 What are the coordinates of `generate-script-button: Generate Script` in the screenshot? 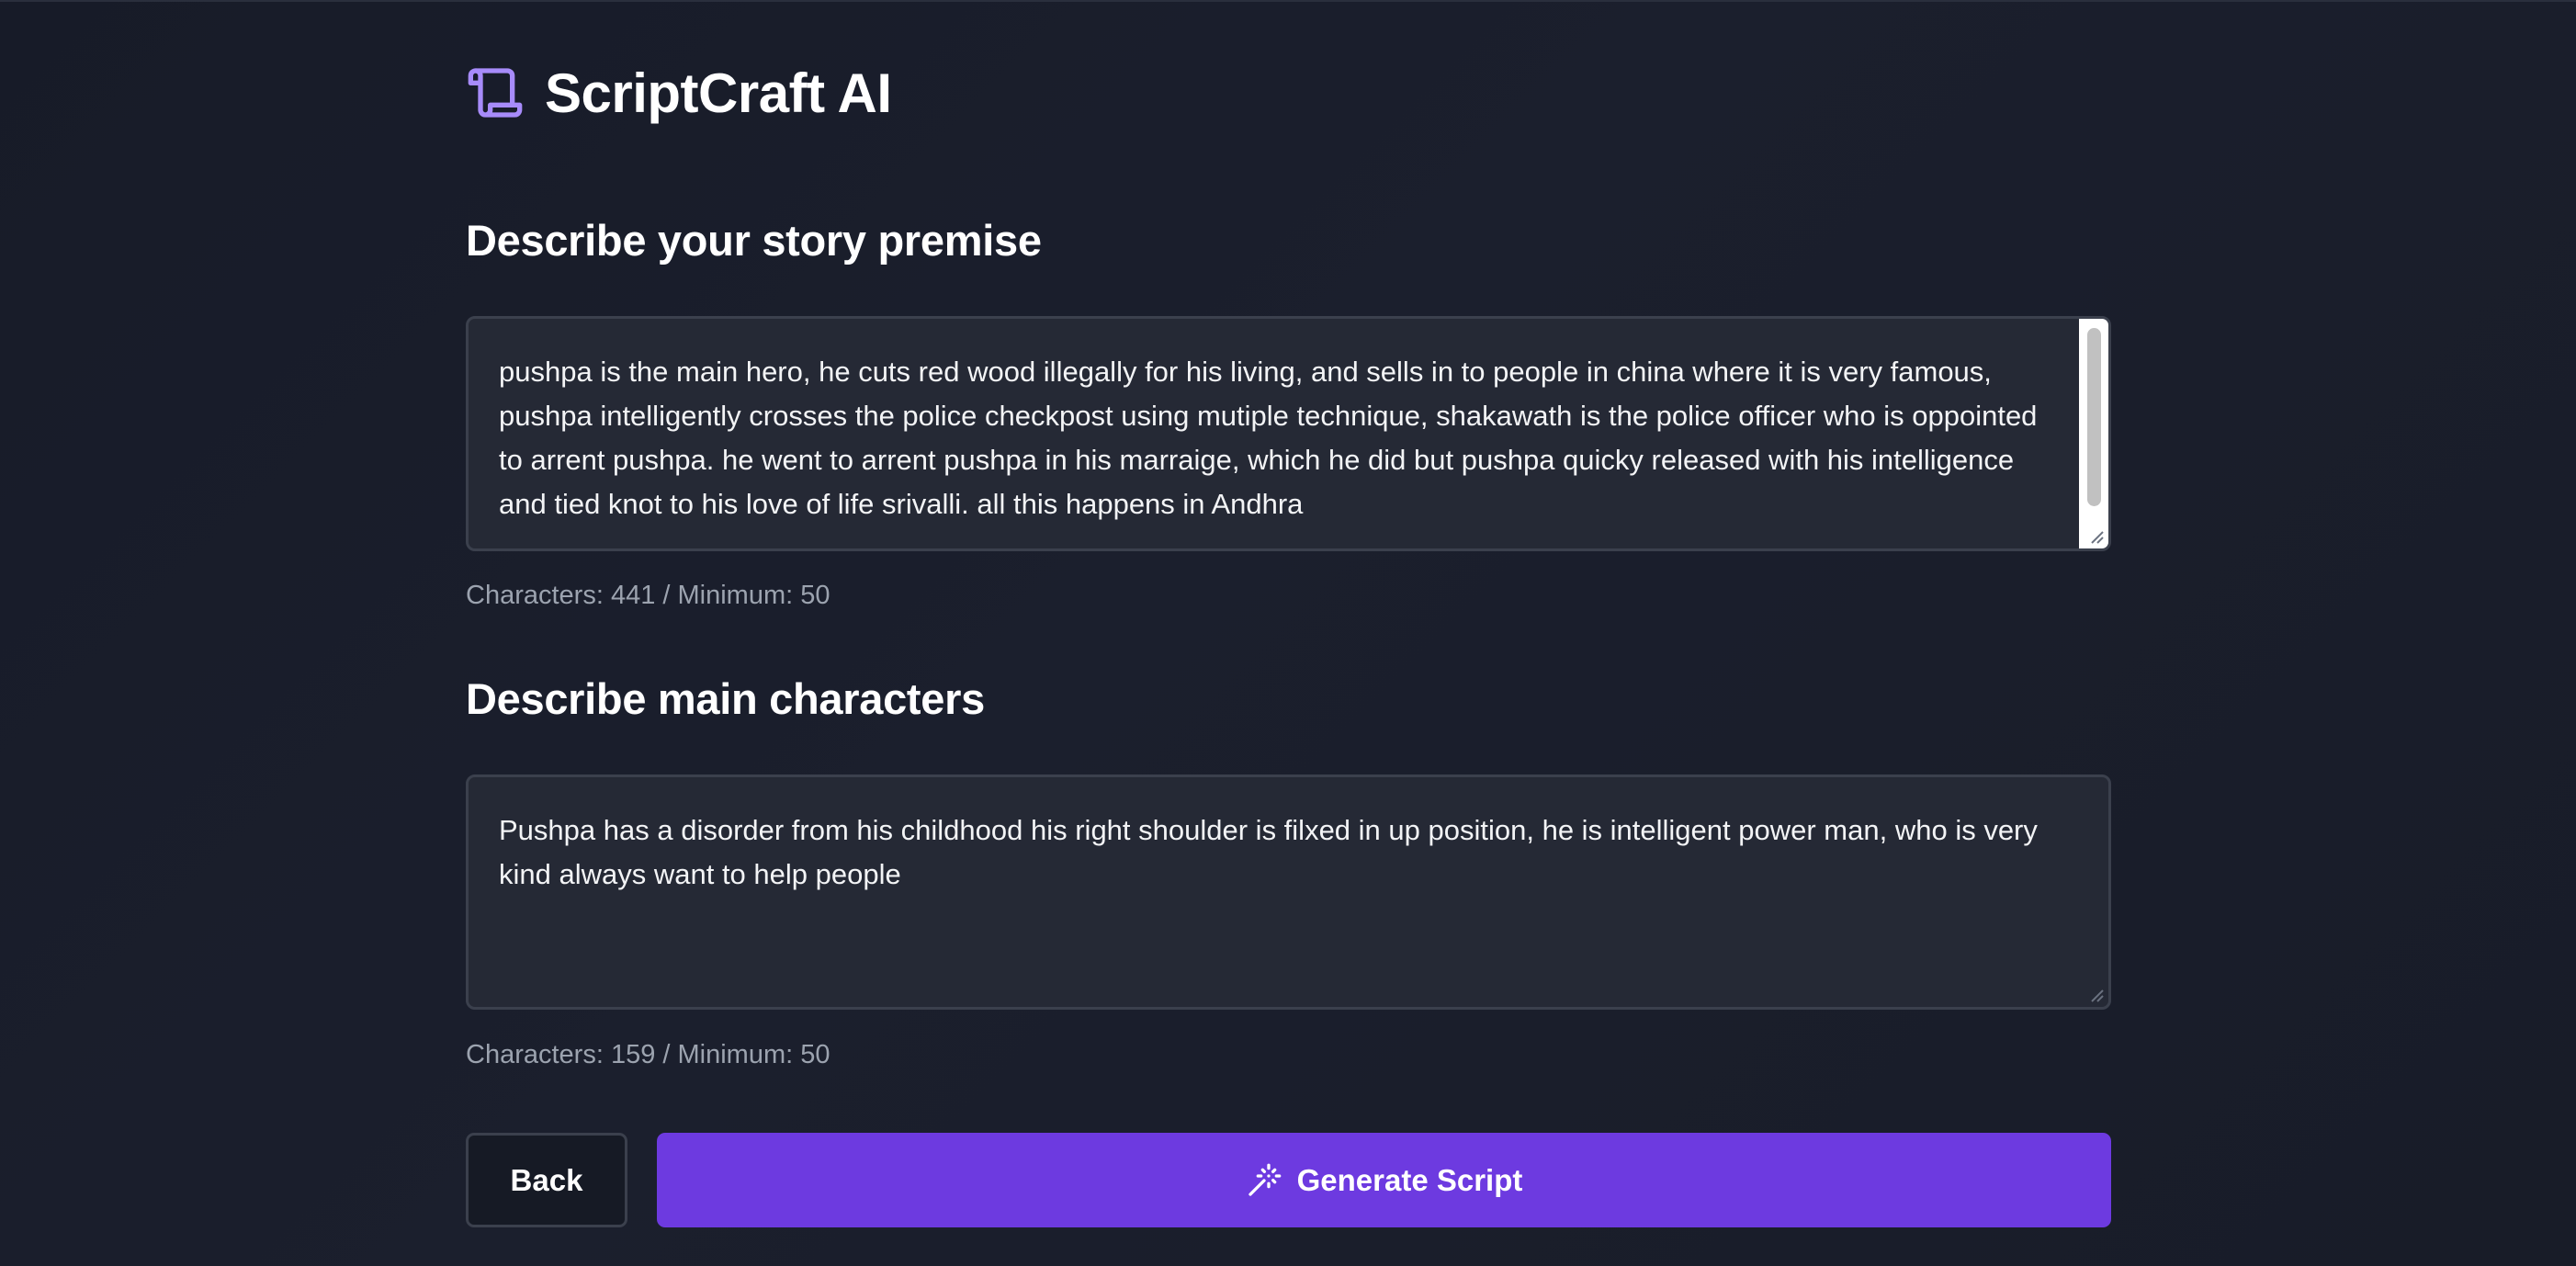 It's located at (1384, 1180).